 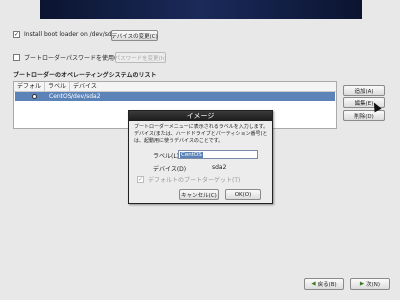 What do you see at coordinates (134, 35) in the screenshot?
I see `change-device-button: デバイスの変更(C)` at bounding box center [134, 35].